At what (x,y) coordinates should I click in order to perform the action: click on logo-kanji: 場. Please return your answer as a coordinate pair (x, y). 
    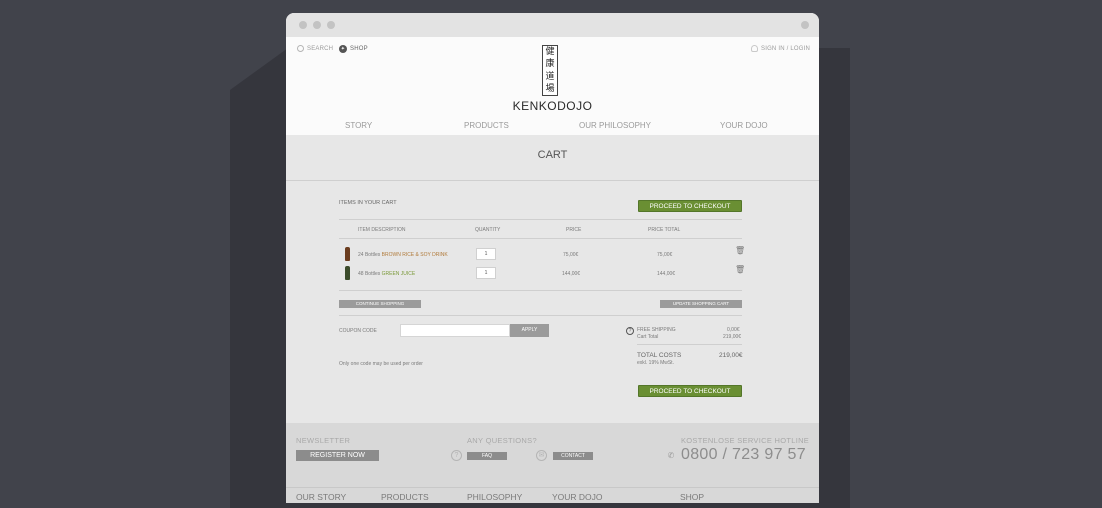
    Looking at the image, I should click on (550, 88).